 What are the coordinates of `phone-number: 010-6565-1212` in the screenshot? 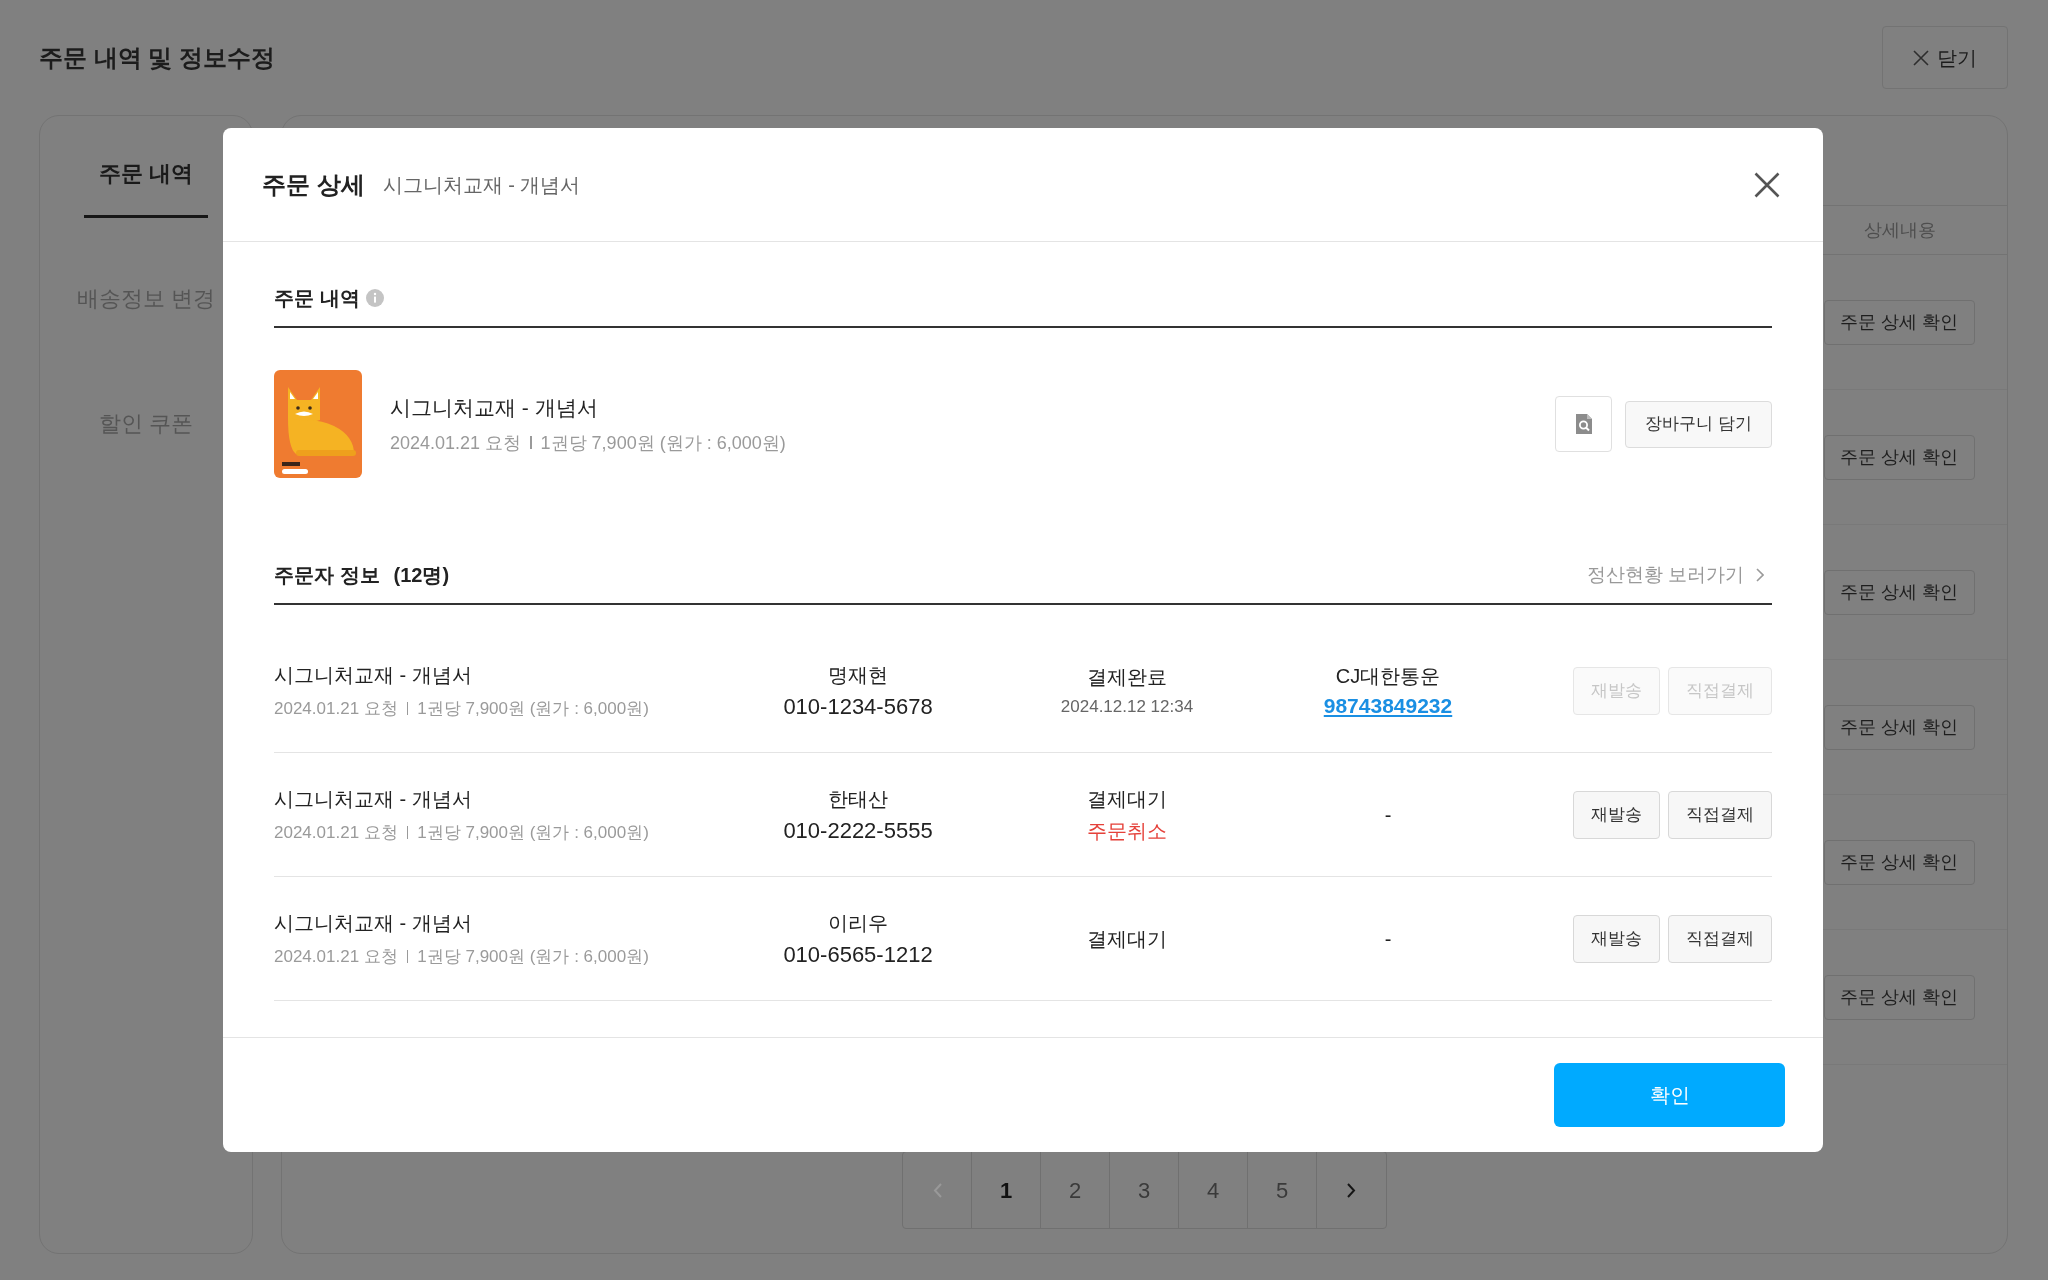 It's located at (858, 954).